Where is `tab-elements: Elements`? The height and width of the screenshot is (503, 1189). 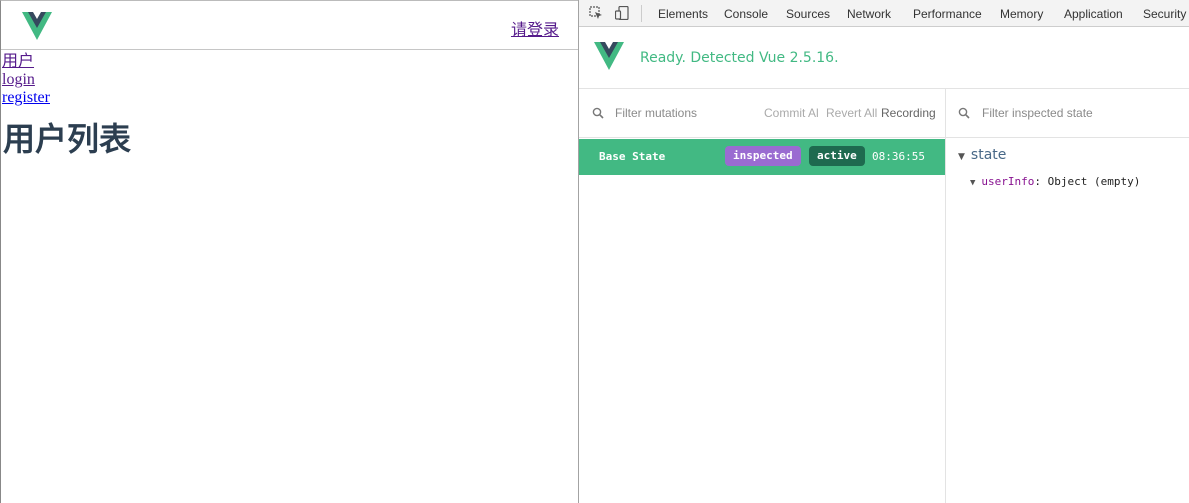
tab-elements: Elements is located at coordinates (683, 14).